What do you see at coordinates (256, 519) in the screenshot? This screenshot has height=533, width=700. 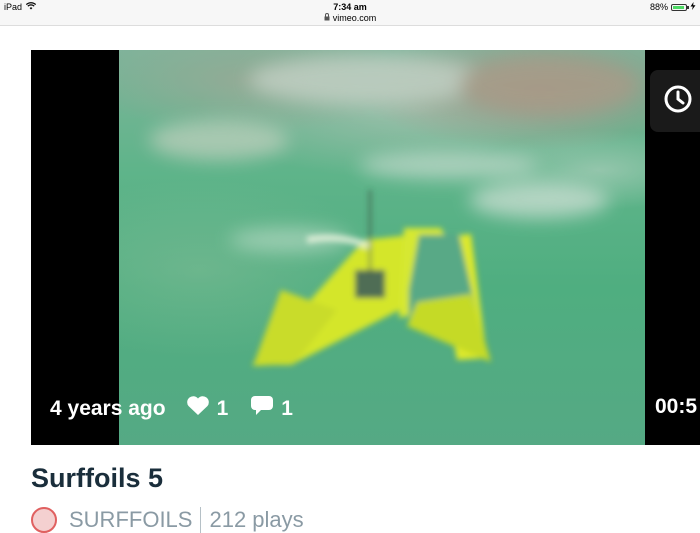 I see `play-count: 212 plays` at bounding box center [256, 519].